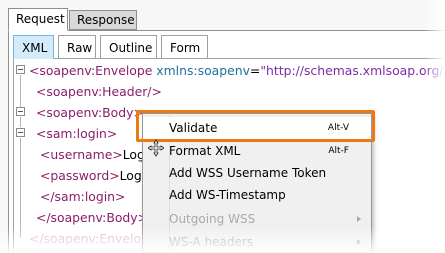  What do you see at coordinates (255, 70) in the screenshot?
I see `xml-equals: =` at bounding box center [255, 70].